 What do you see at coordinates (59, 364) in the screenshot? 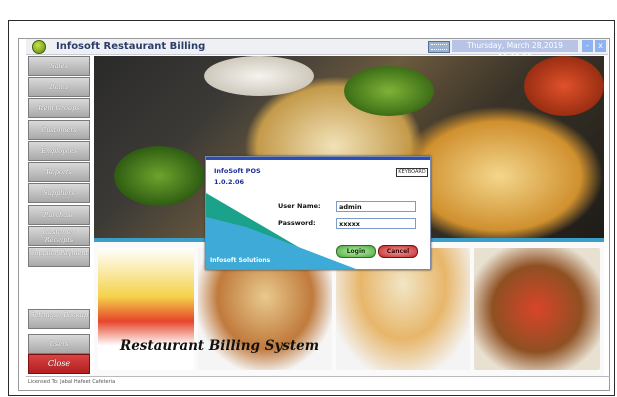
I see `close-app-button: Close` at bounding box center [59, 364].